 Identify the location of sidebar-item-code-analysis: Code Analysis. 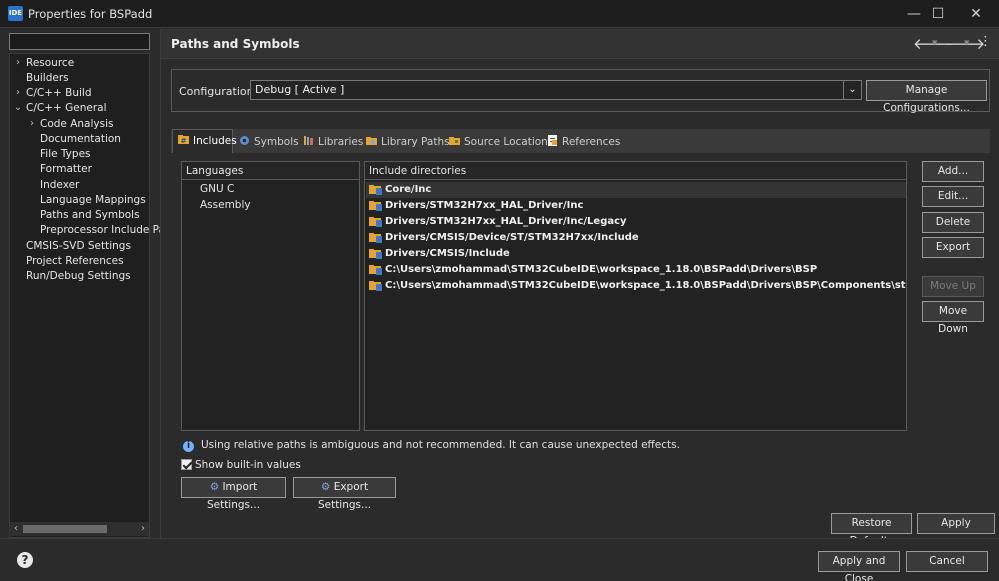
(76, 124).